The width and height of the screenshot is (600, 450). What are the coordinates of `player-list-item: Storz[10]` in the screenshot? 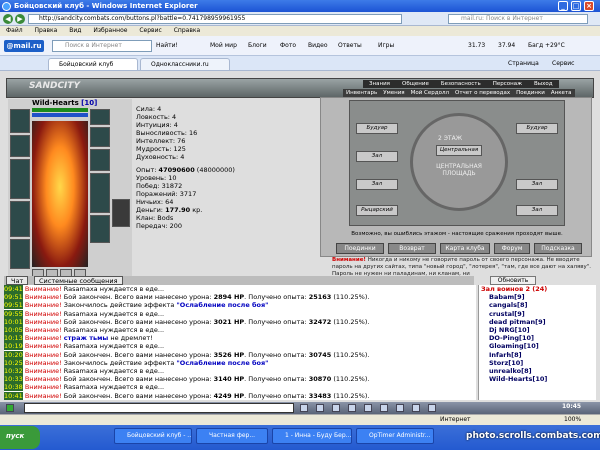 It's located at (537, 363).